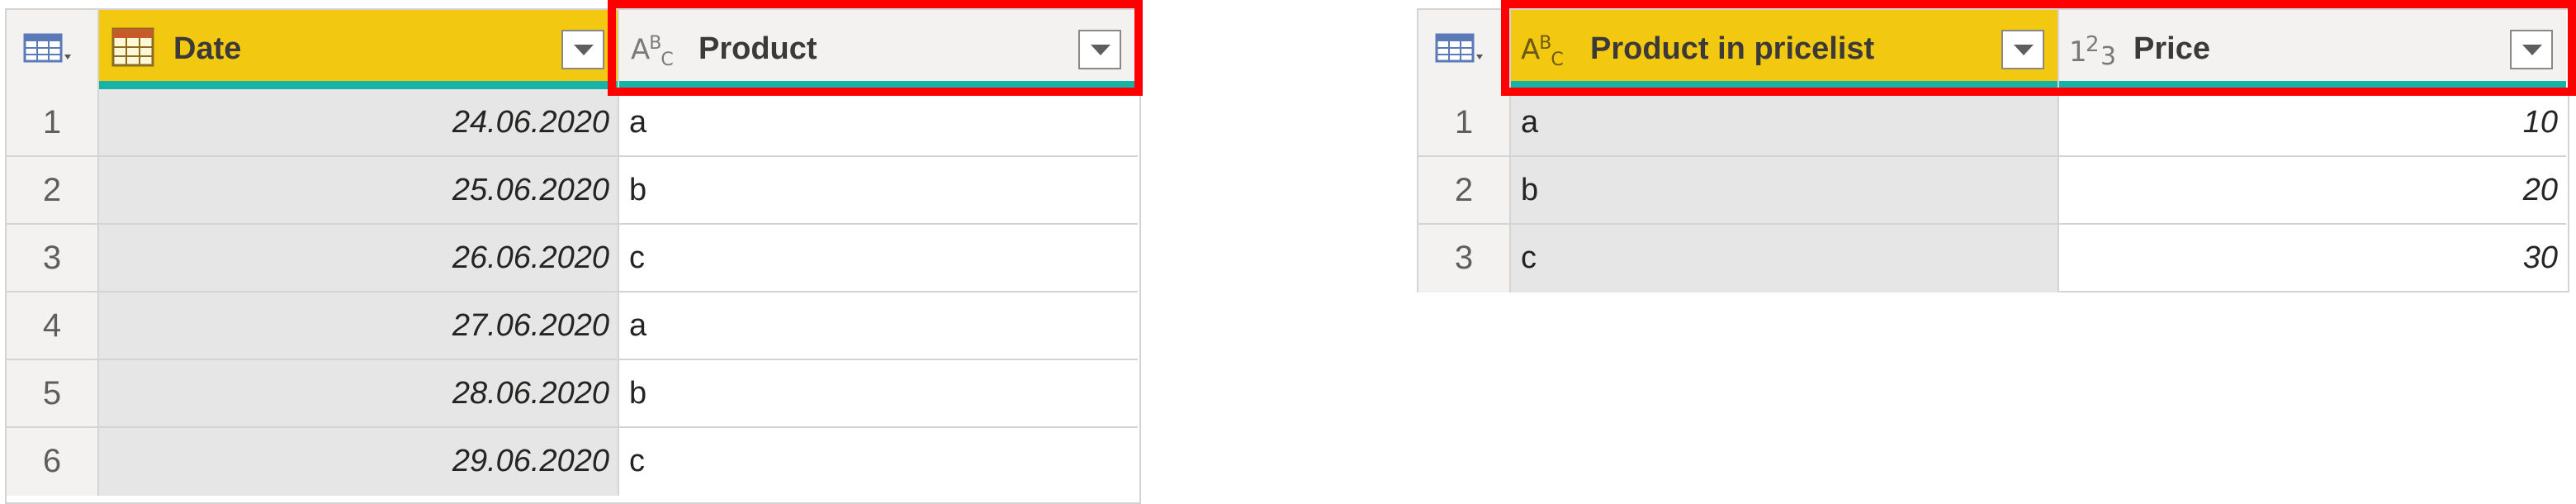 This screenshot has height=504, width=2576. I want to click on date-cell: 28.06.2020, so click(359, 394).